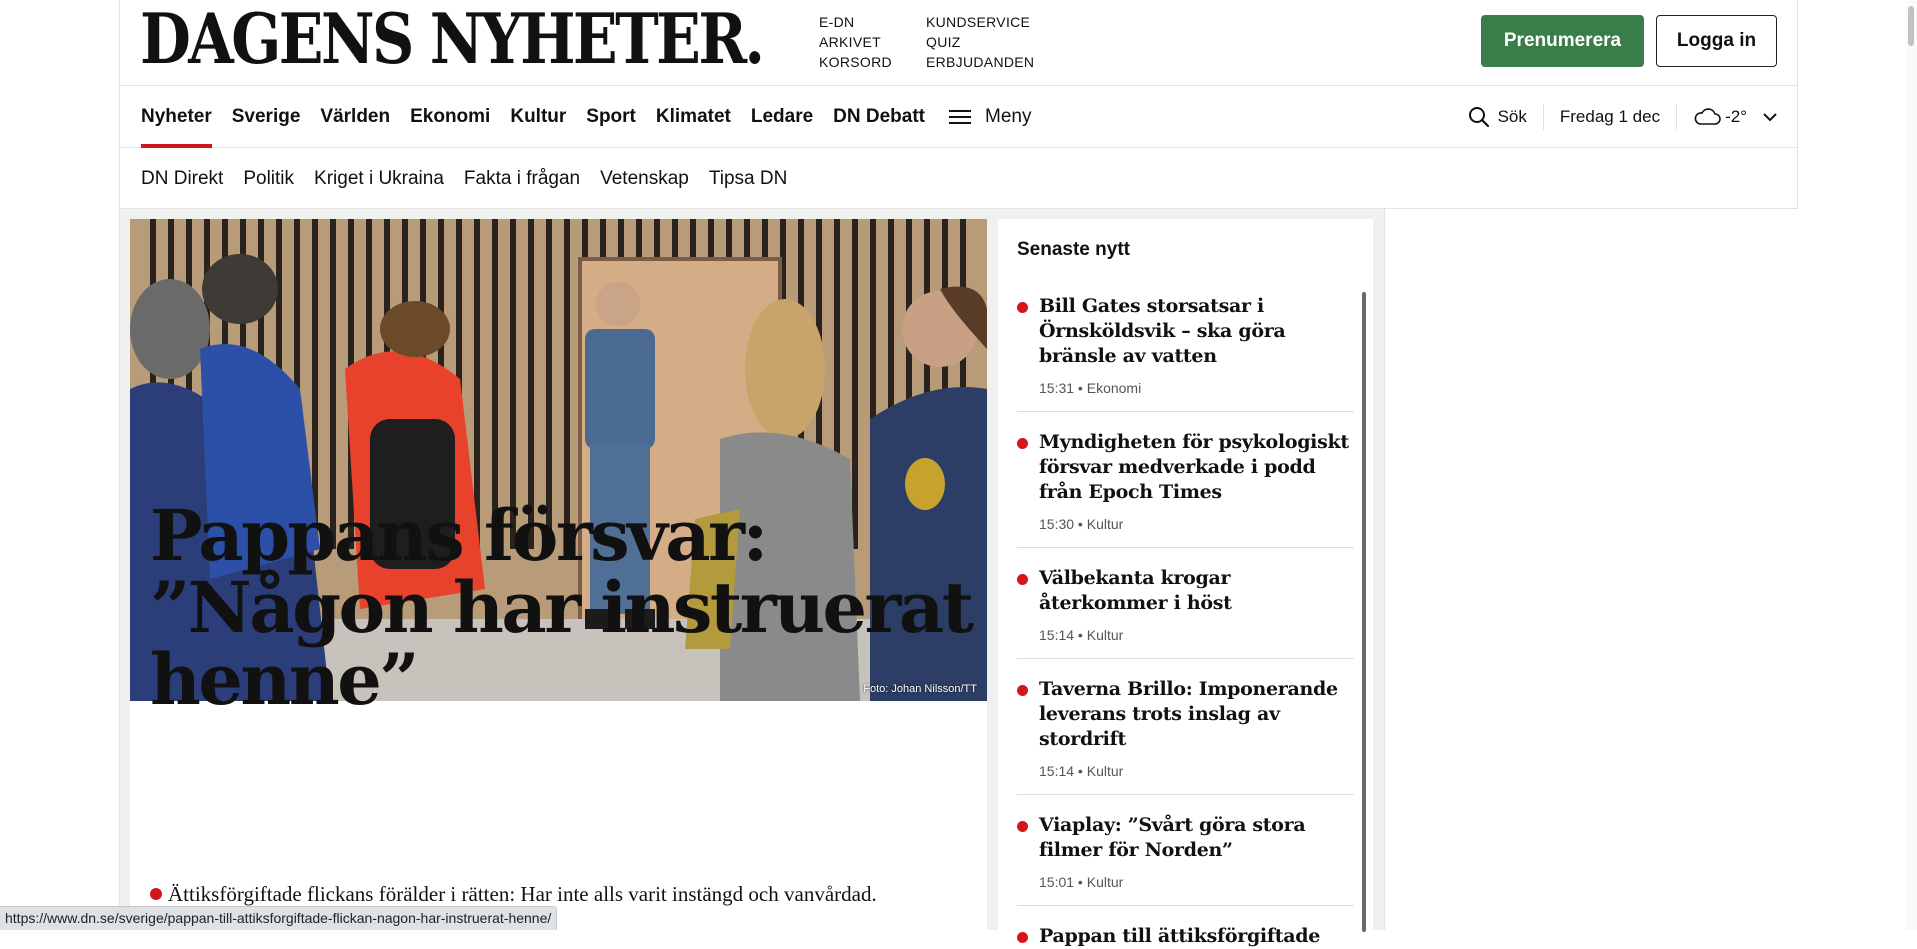  I want to click on latest-news-headline: Välbekanta krogar återkommer i höst, so click(1196, 590).